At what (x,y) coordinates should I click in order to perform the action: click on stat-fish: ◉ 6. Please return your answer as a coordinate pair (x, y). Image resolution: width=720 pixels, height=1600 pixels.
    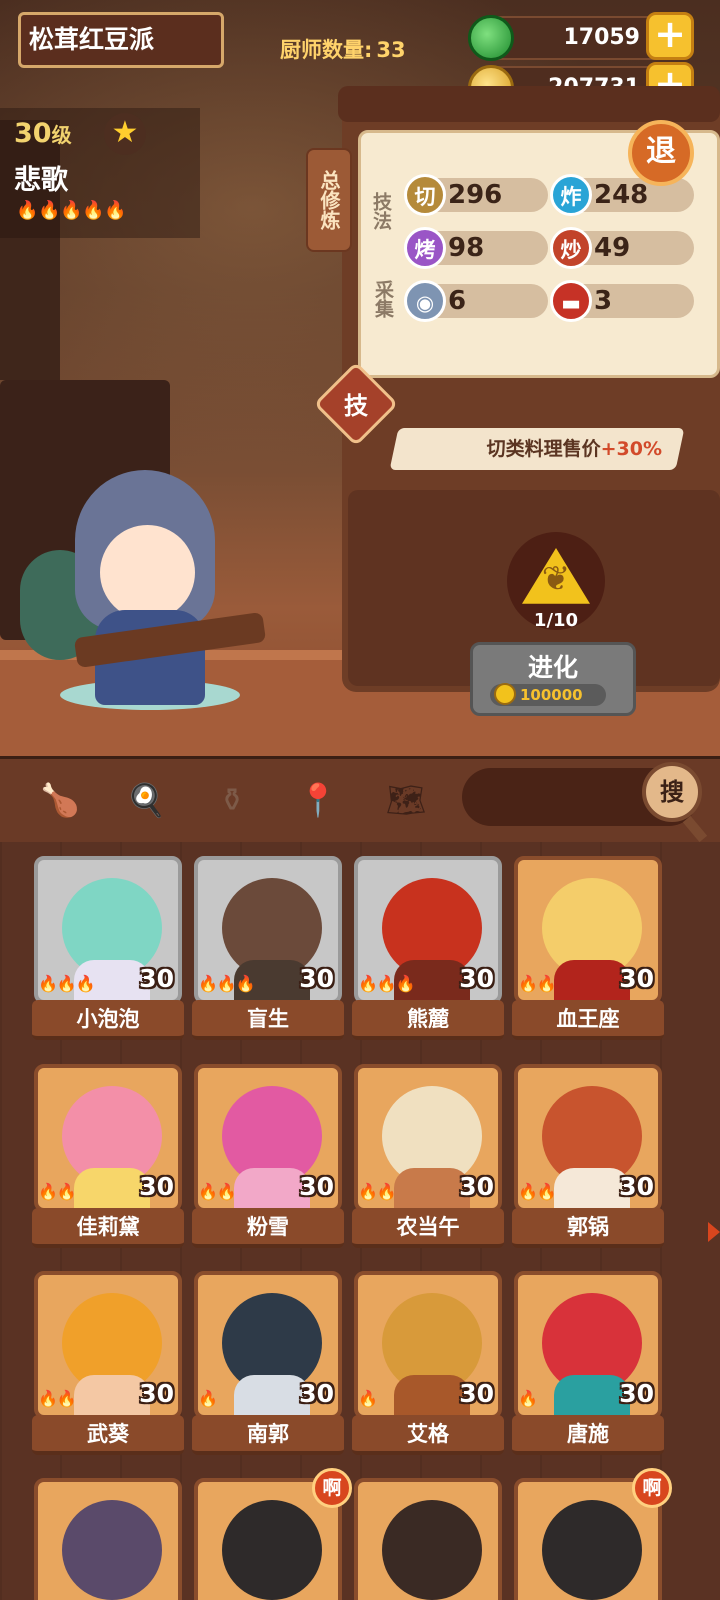
    Looking at the image, I should click on (476, 301).